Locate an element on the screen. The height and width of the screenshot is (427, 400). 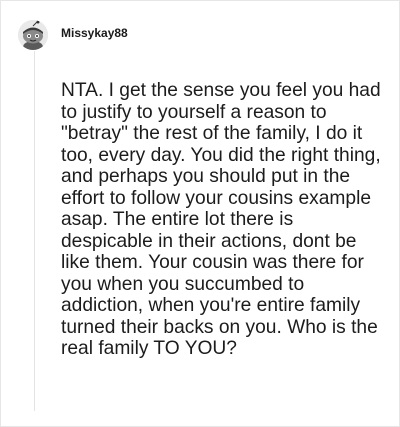
avatar-snoo-icon is located at coordinates (33, 35).